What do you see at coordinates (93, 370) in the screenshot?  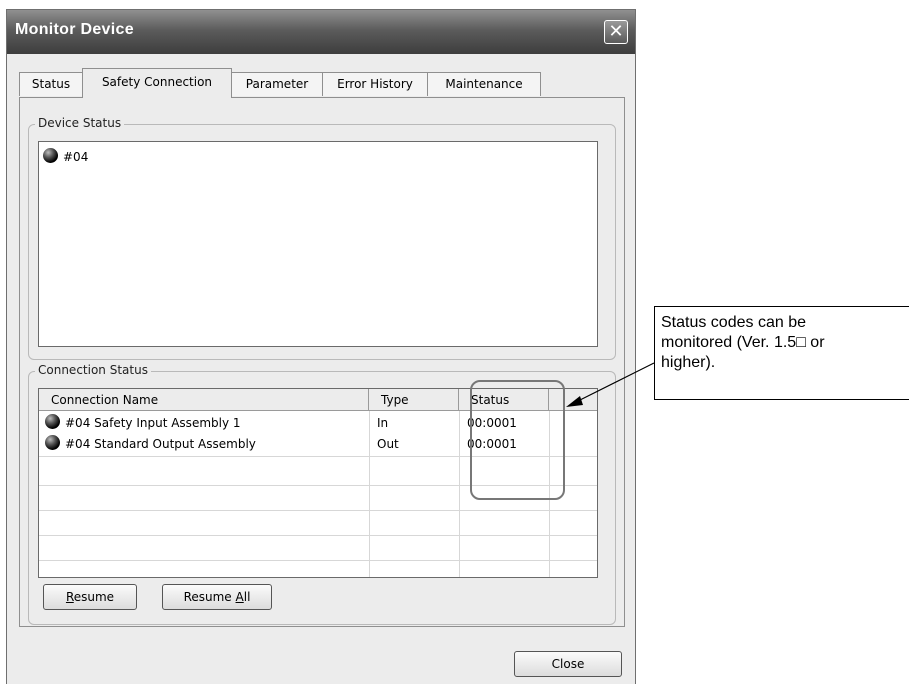 I see `connection-status-label: Connection Status` at bounding box center [93, 370].